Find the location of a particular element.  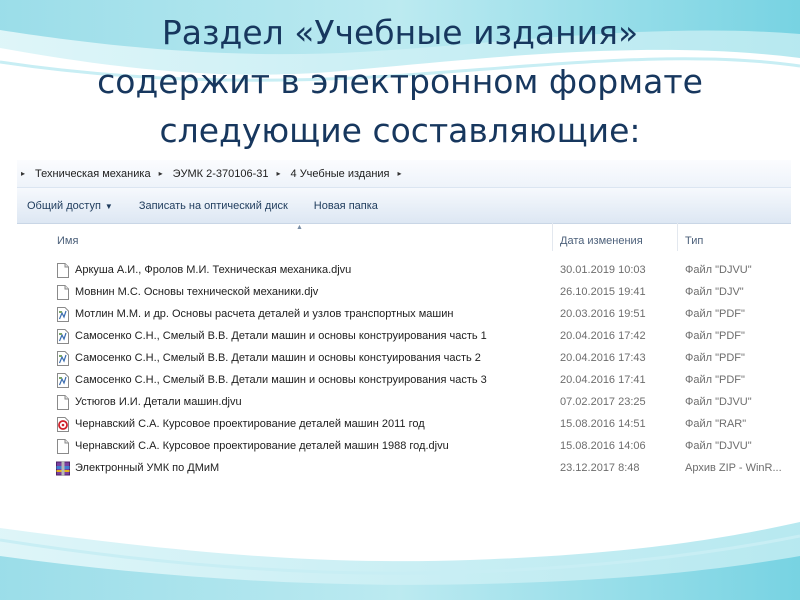

file-date: 23.12.2017 8:48 is located at coordinates (600, 468).